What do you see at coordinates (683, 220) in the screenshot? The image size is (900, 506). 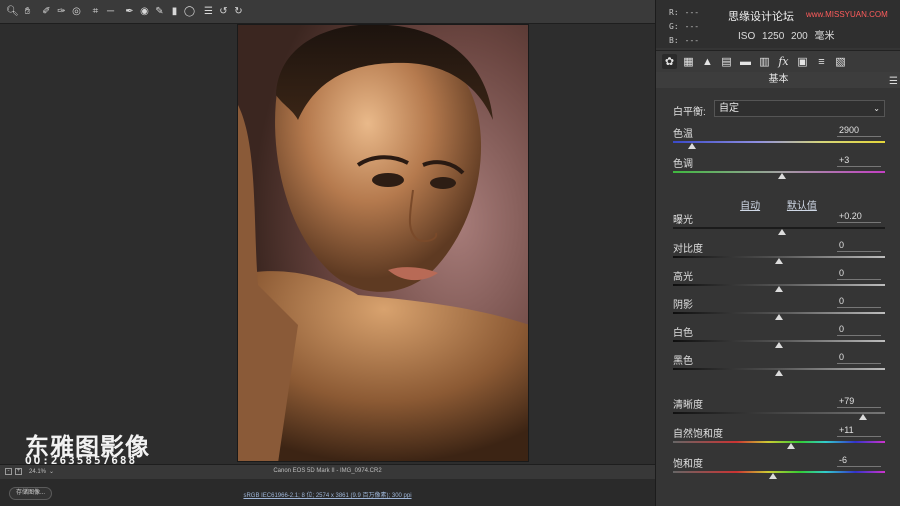 I see `slider-exposure-label: 曝光` at bounding box center [683, 220].